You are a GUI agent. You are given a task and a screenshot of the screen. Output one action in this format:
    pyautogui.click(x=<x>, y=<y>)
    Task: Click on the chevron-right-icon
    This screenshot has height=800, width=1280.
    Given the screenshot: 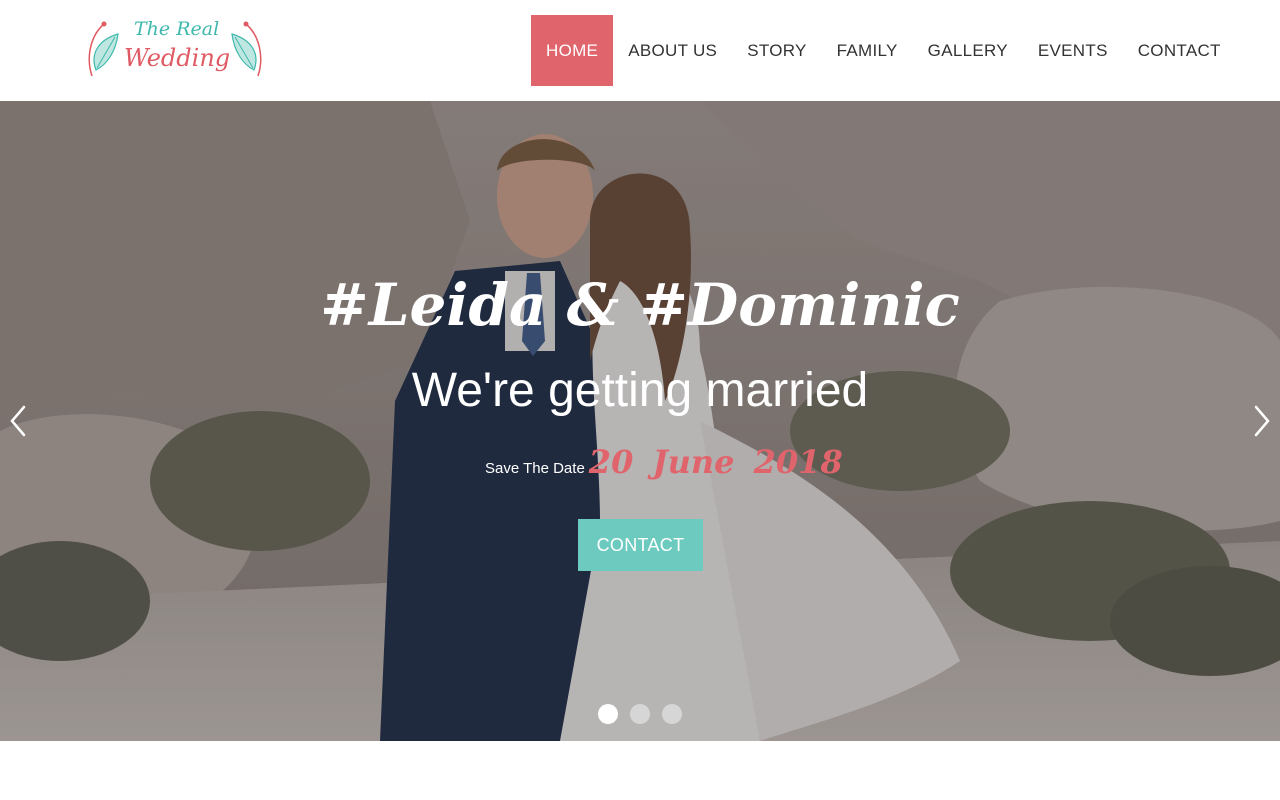 What is the action you would take?
    pyautogui.click(x=1262, y=421)
    